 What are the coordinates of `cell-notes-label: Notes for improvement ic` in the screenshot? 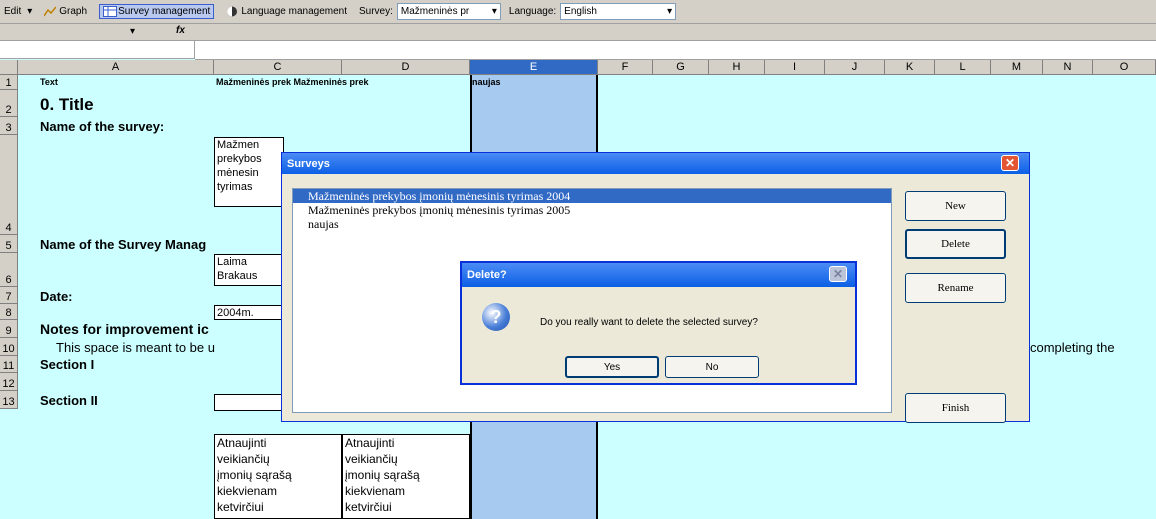 It's located at (124, 329).